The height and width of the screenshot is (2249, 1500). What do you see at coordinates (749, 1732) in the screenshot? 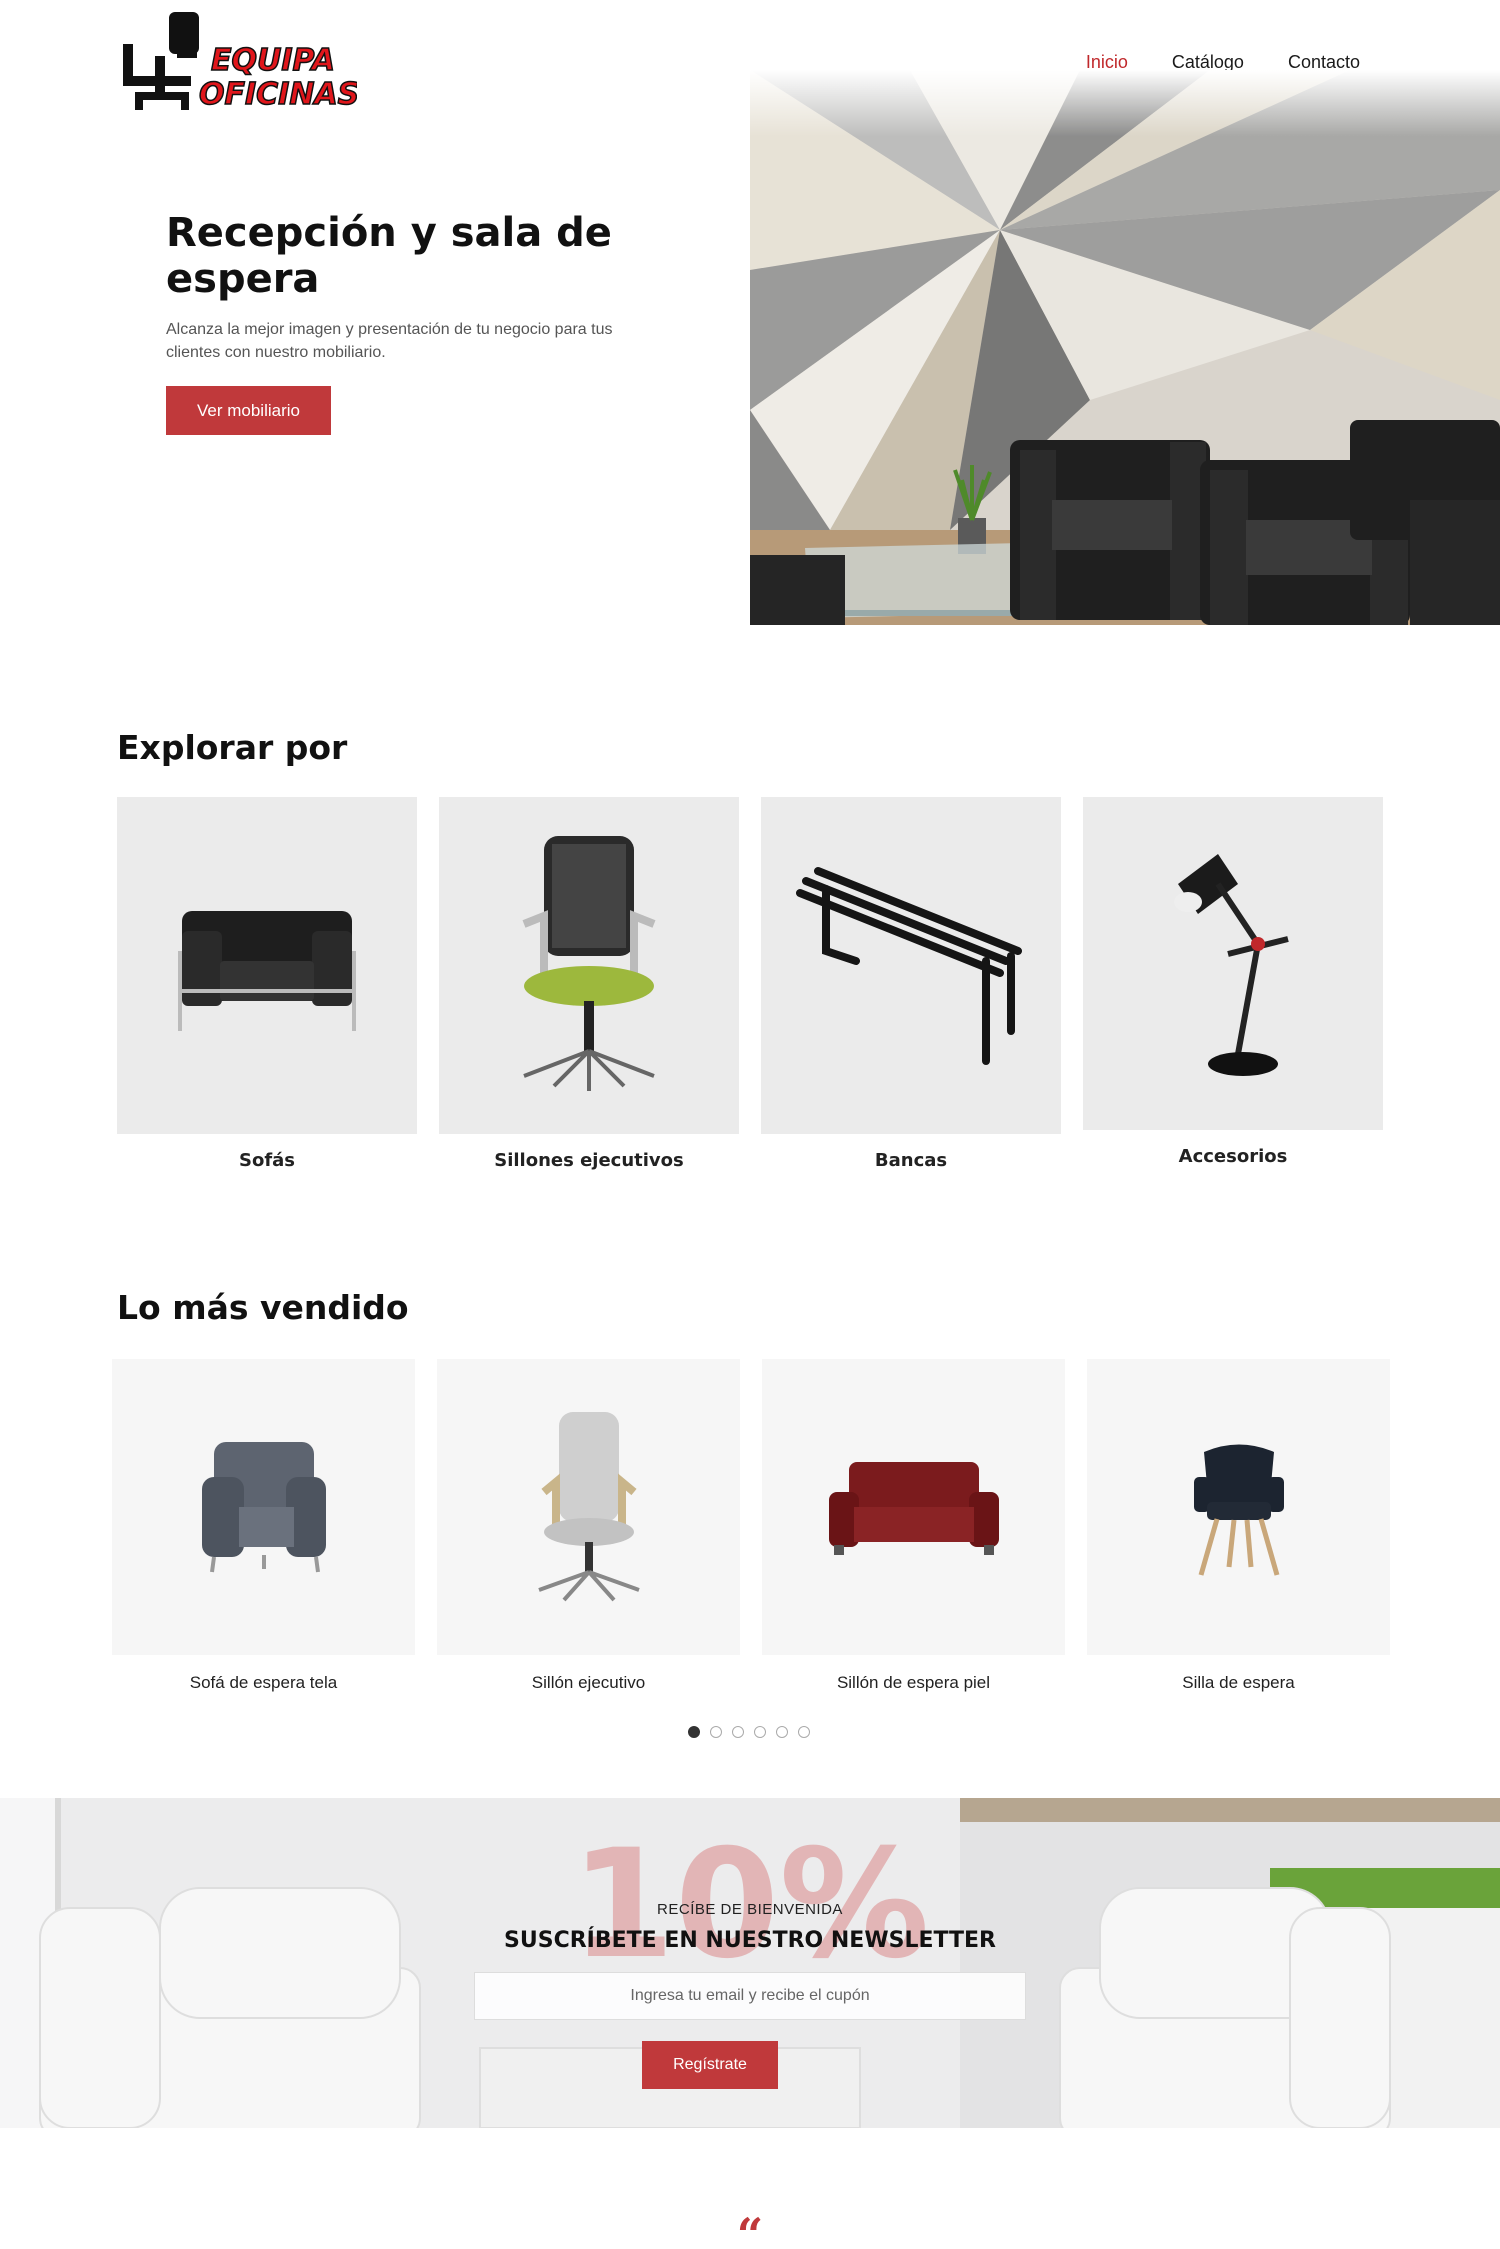
I see `carousel-pagination` at bounding box center [749, 1732].